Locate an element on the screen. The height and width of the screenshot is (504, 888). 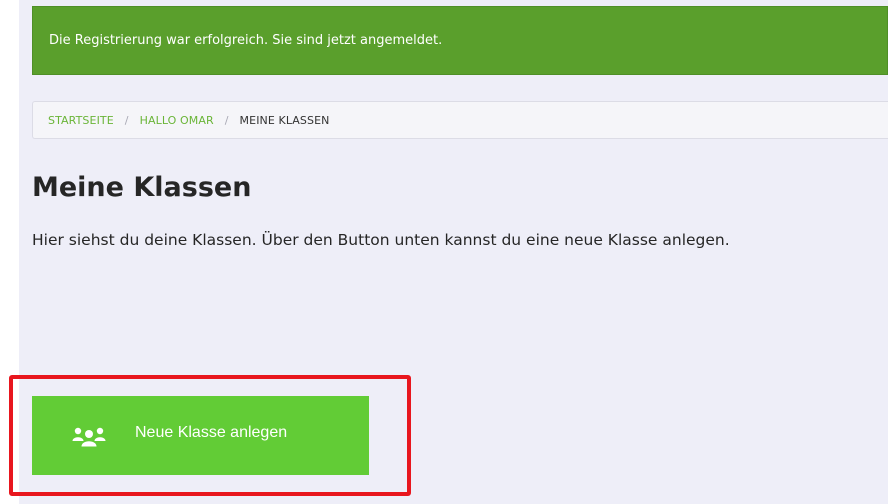
breadcrumb-home-link: STARTSEITE is located at coordinates (81, 120).